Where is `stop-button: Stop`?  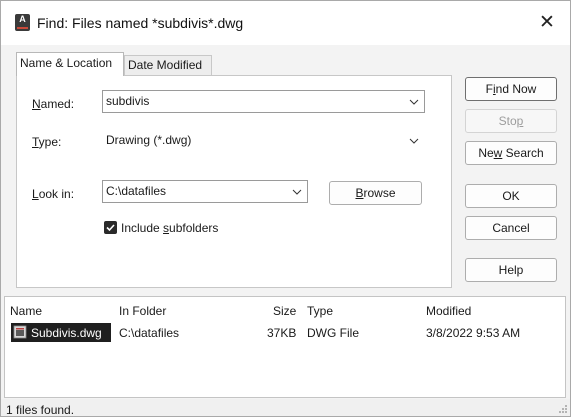
stop-button: Stop is located at coordinates (511, 121).